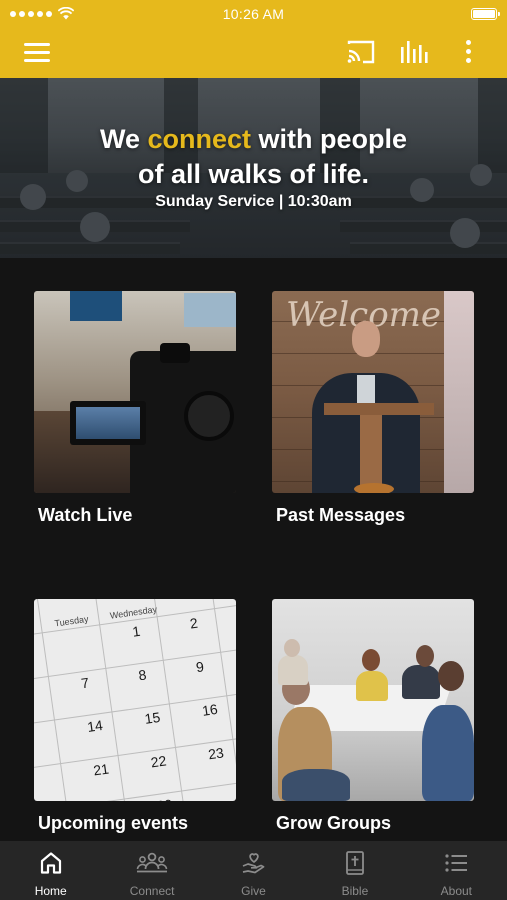 The height and width of the screenshot is (900, 507). I want to click on hero-service-time: Sunday Service | 10:30am, so click(253, 201).